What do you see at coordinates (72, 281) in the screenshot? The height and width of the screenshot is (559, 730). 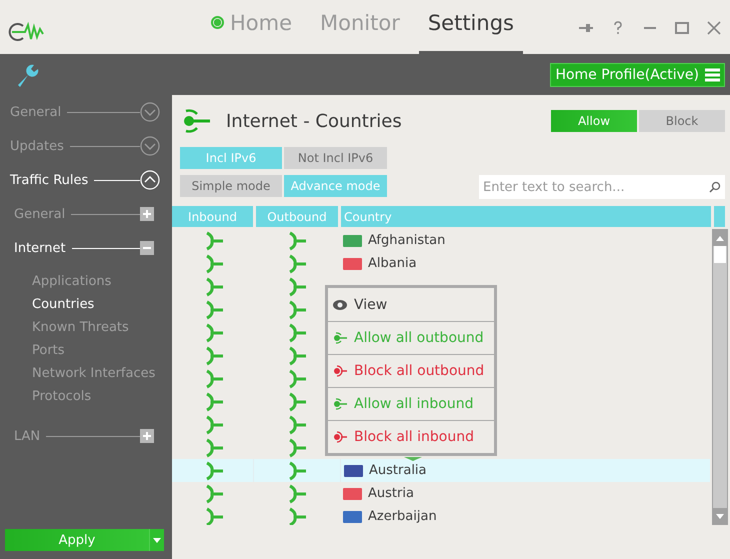 I see `sidebar-item: Applications` at bounding box center [72, 281].